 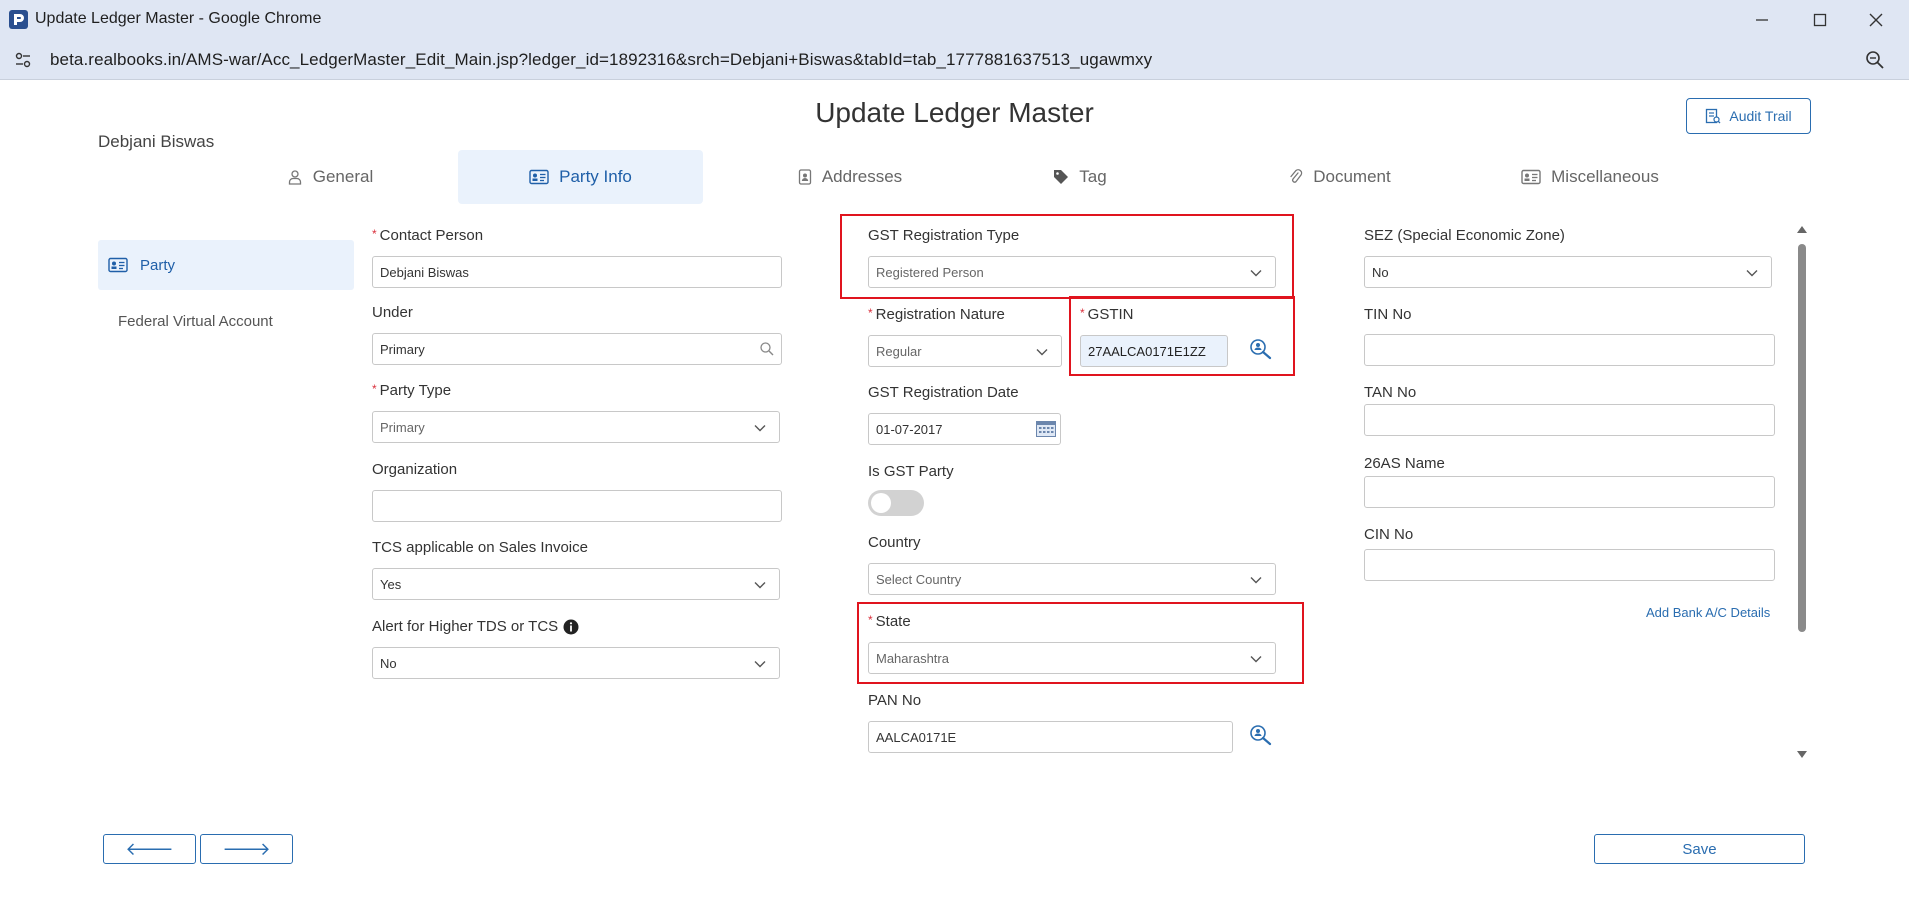 What do you see at coordinates (577, 506) in the screenshot?
I see `organization-input` at bounding box center [577, 506].